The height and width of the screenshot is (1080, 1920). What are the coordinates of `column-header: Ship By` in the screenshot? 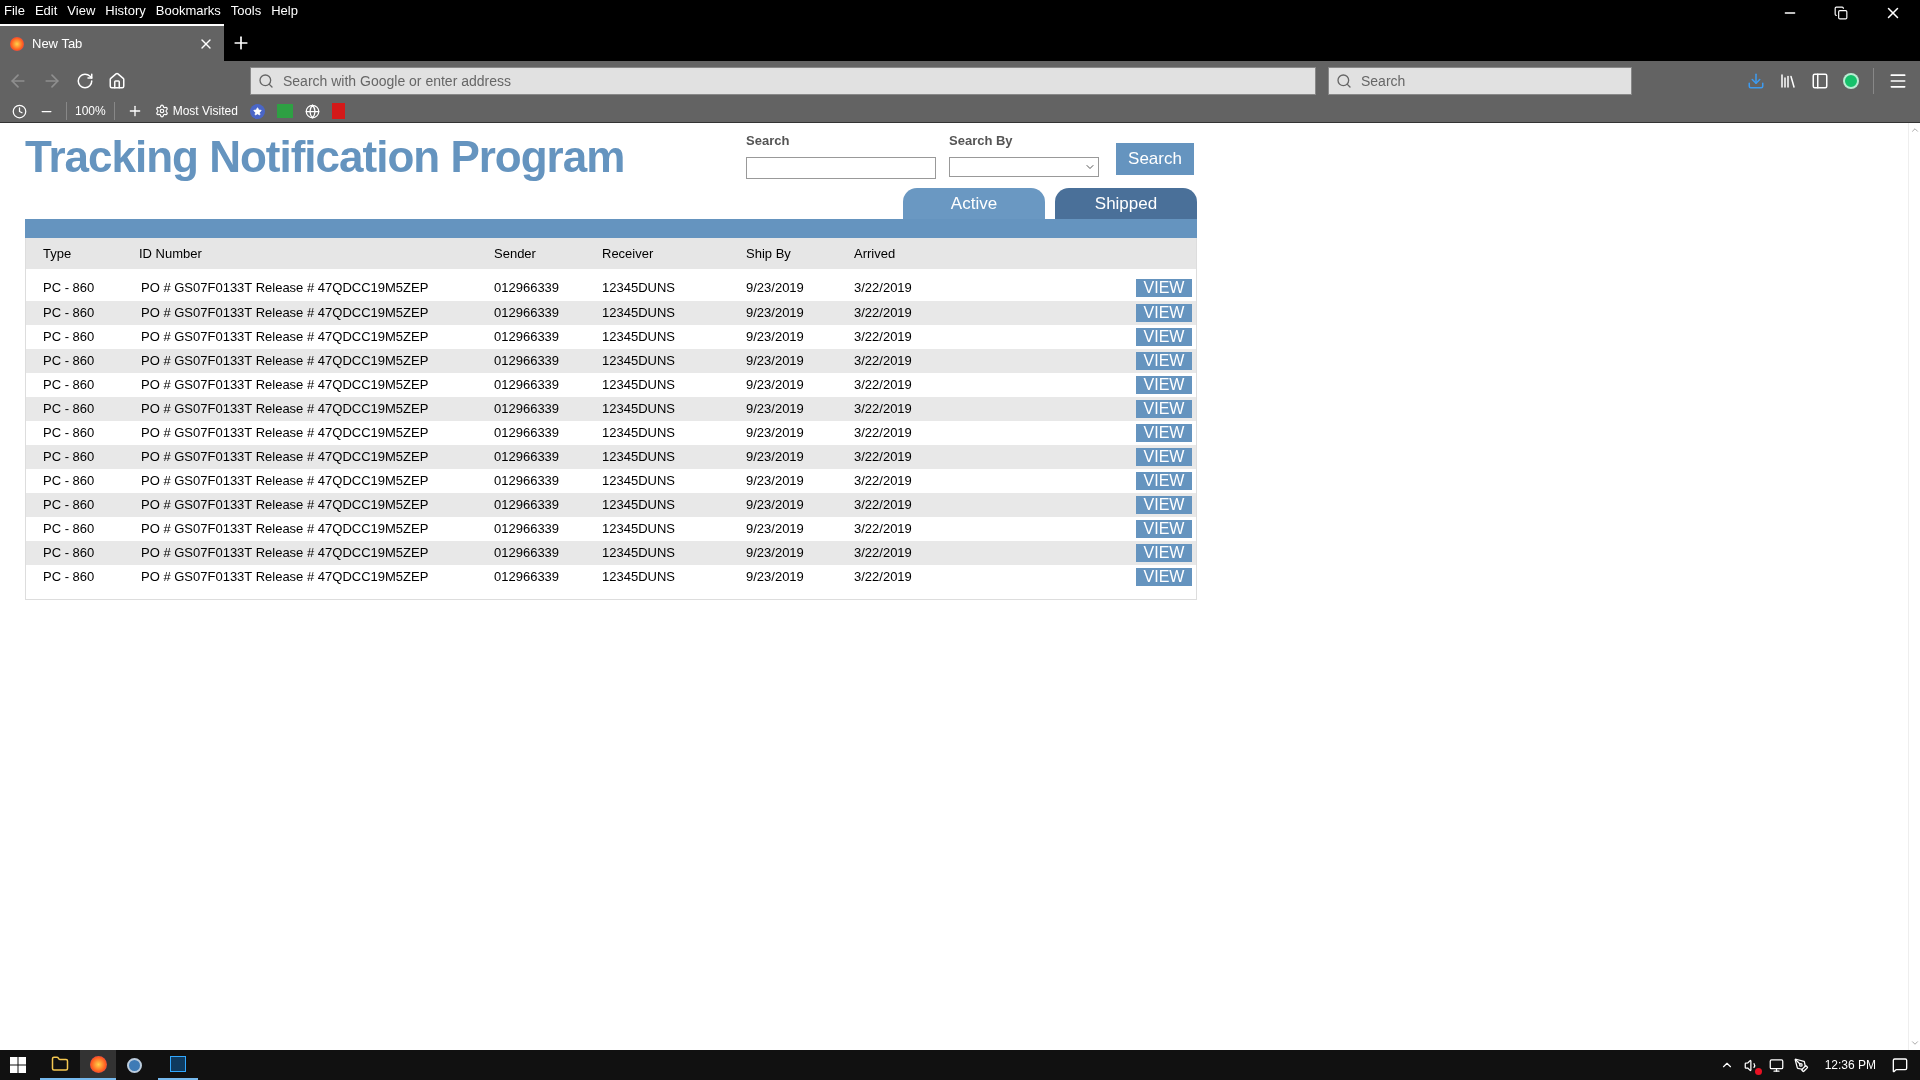 It's located at (769, 253).